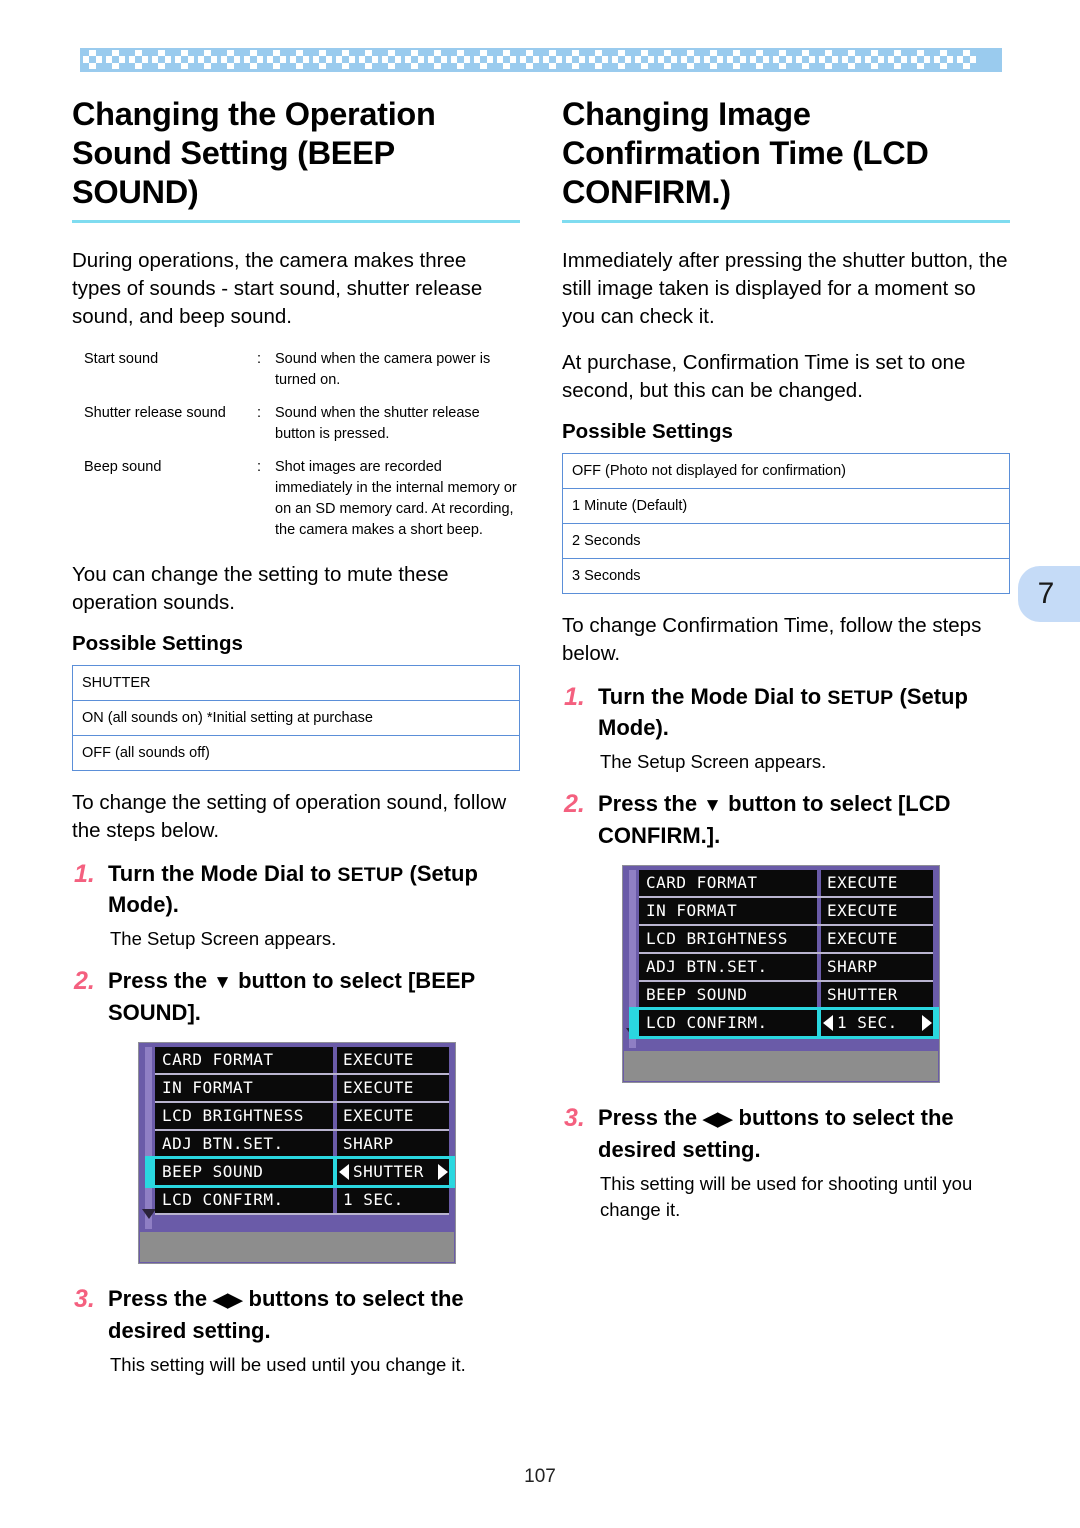 The image size is (1080, 1528). What do you see at coordinates (540, 1476) in the screenshot?
I see `page-number-folio: 107` at bounding box center [540, 1476].